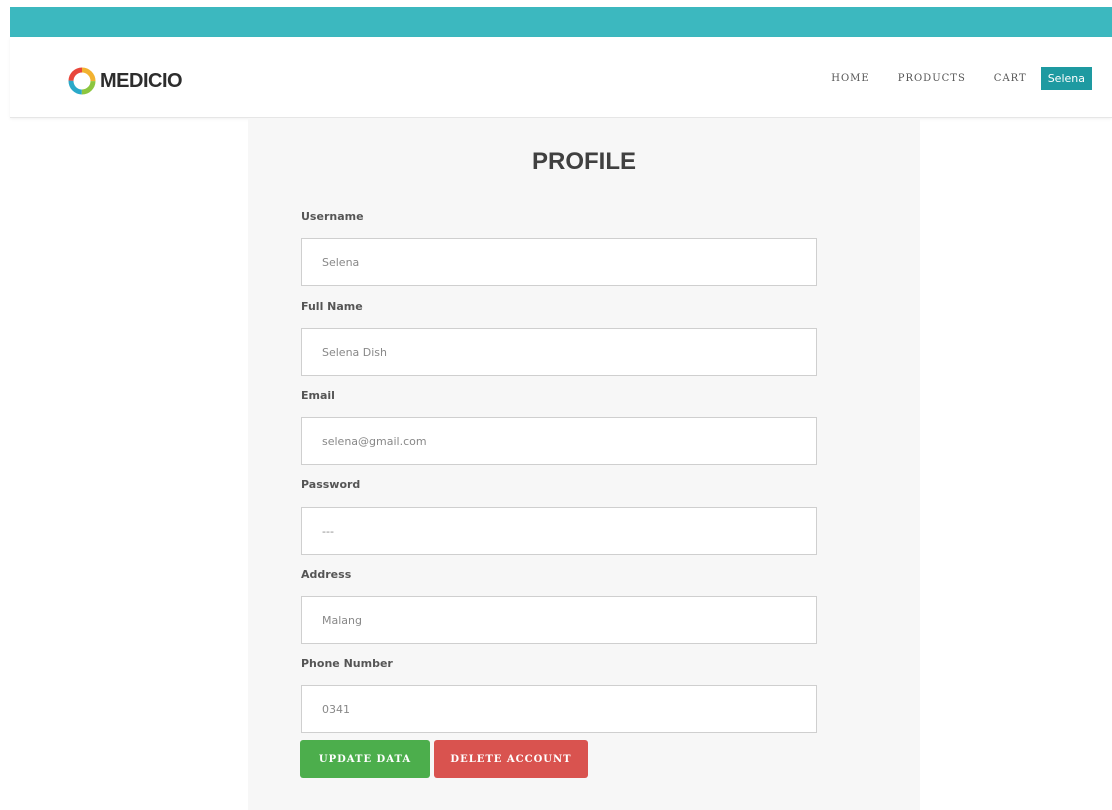 The width and height of the screenshot is (1112, 810). Describe the element at coordinates (559, 709) in the screenshot. I see `phone-number-input` at that location.